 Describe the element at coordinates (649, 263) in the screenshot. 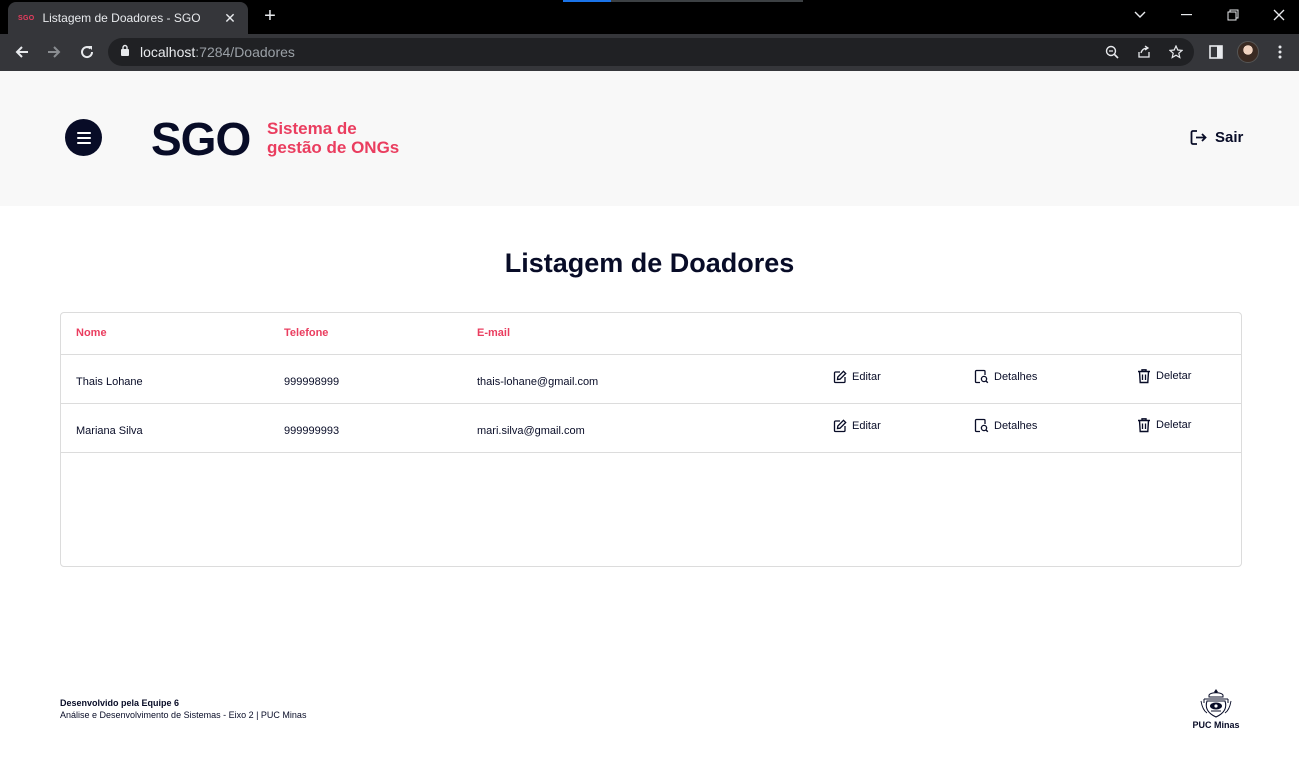

I see `page-title: Listagem de Doadores` at that location.